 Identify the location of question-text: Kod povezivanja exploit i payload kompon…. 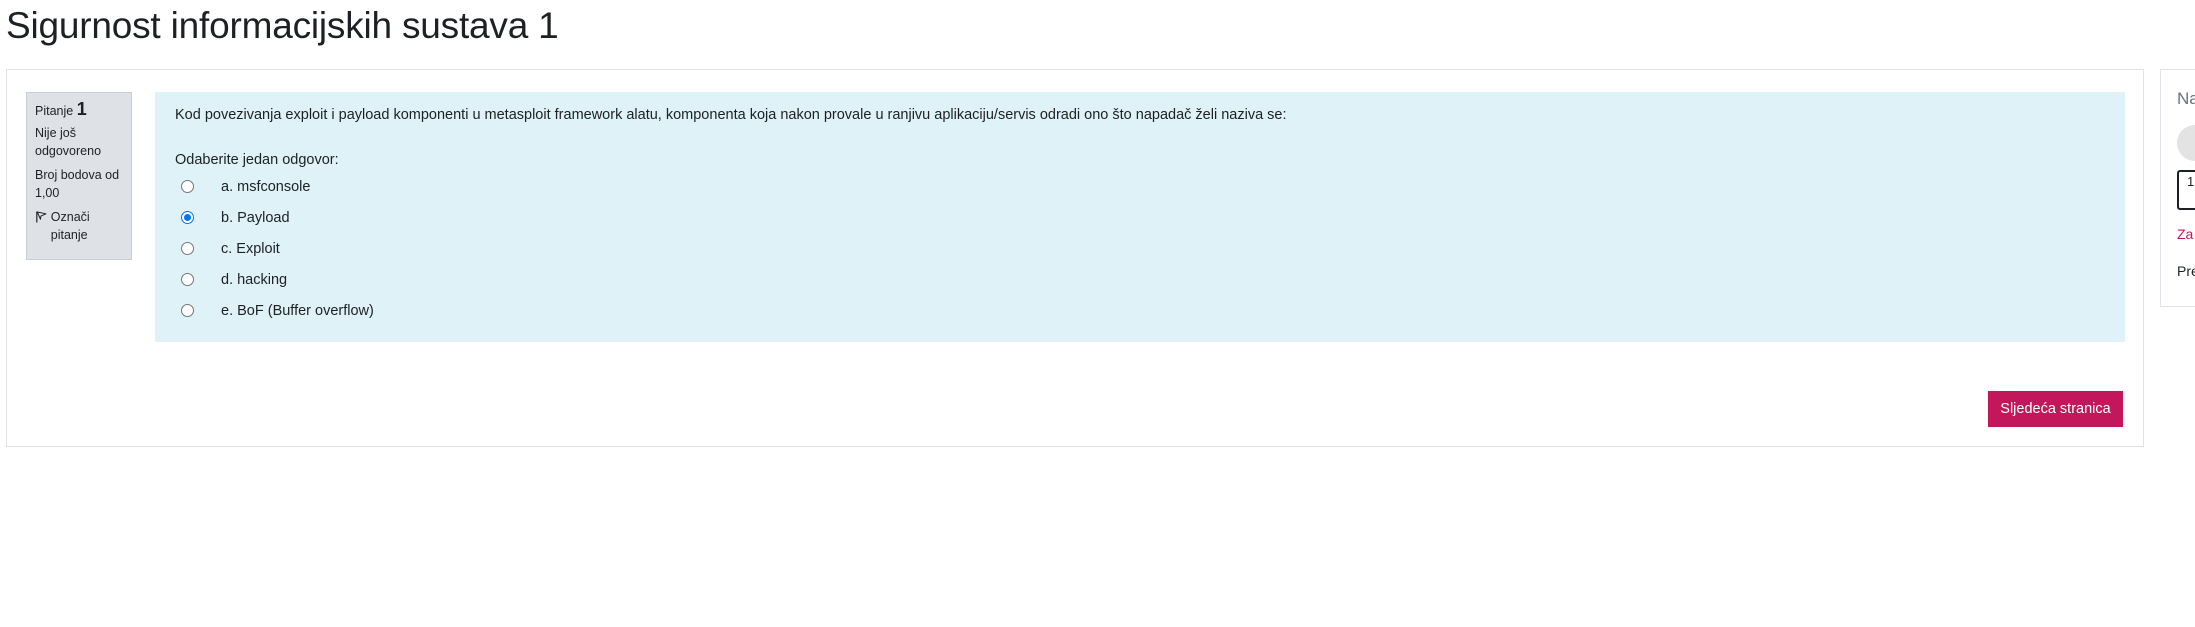
(731, 115).